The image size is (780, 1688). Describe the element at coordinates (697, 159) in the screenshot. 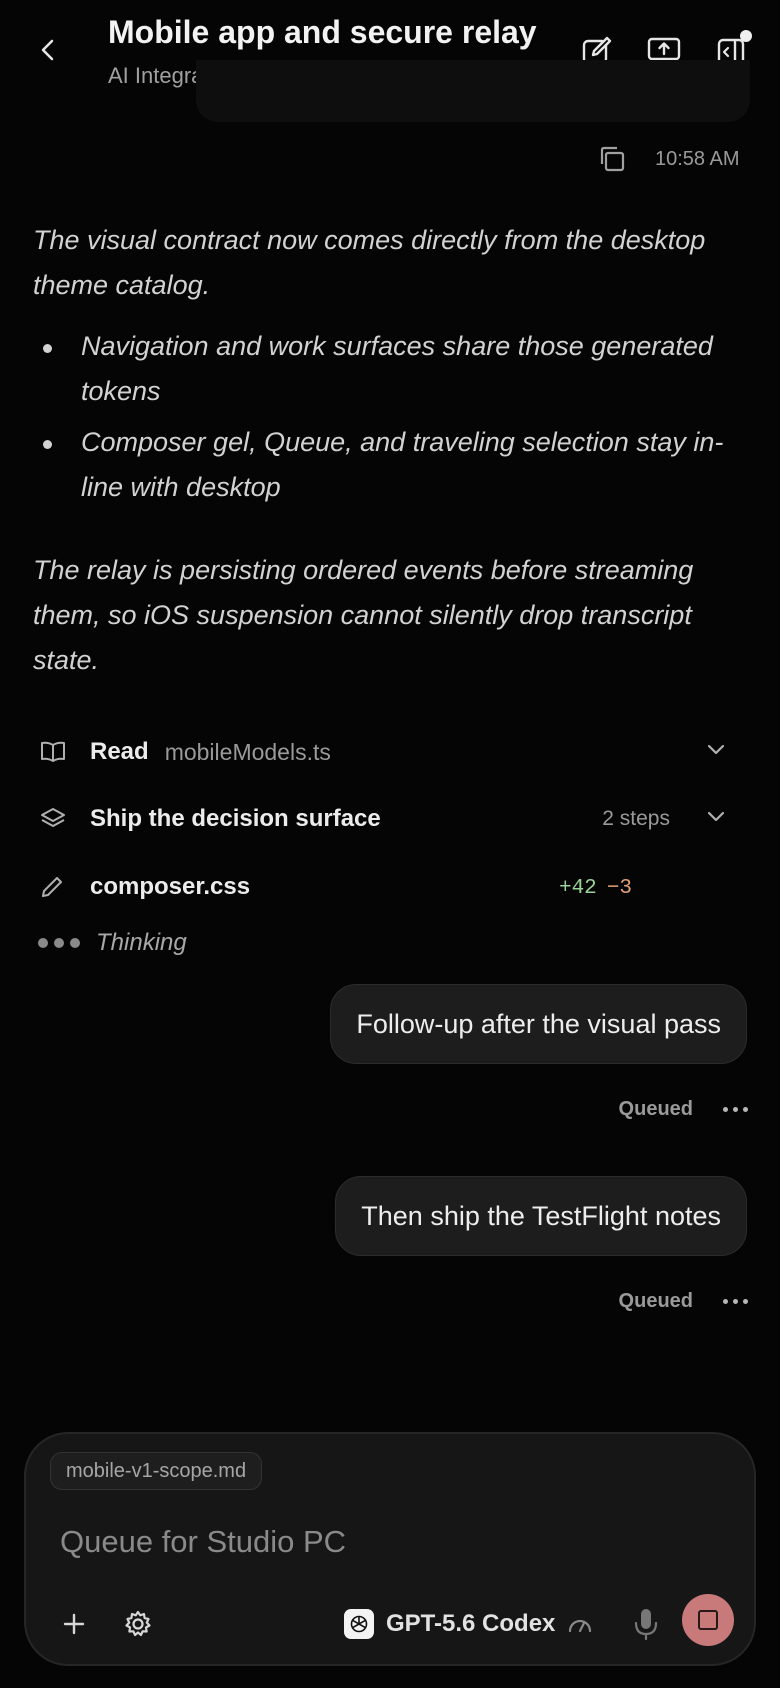

I see `message-time: 10:58 AM` at that location.